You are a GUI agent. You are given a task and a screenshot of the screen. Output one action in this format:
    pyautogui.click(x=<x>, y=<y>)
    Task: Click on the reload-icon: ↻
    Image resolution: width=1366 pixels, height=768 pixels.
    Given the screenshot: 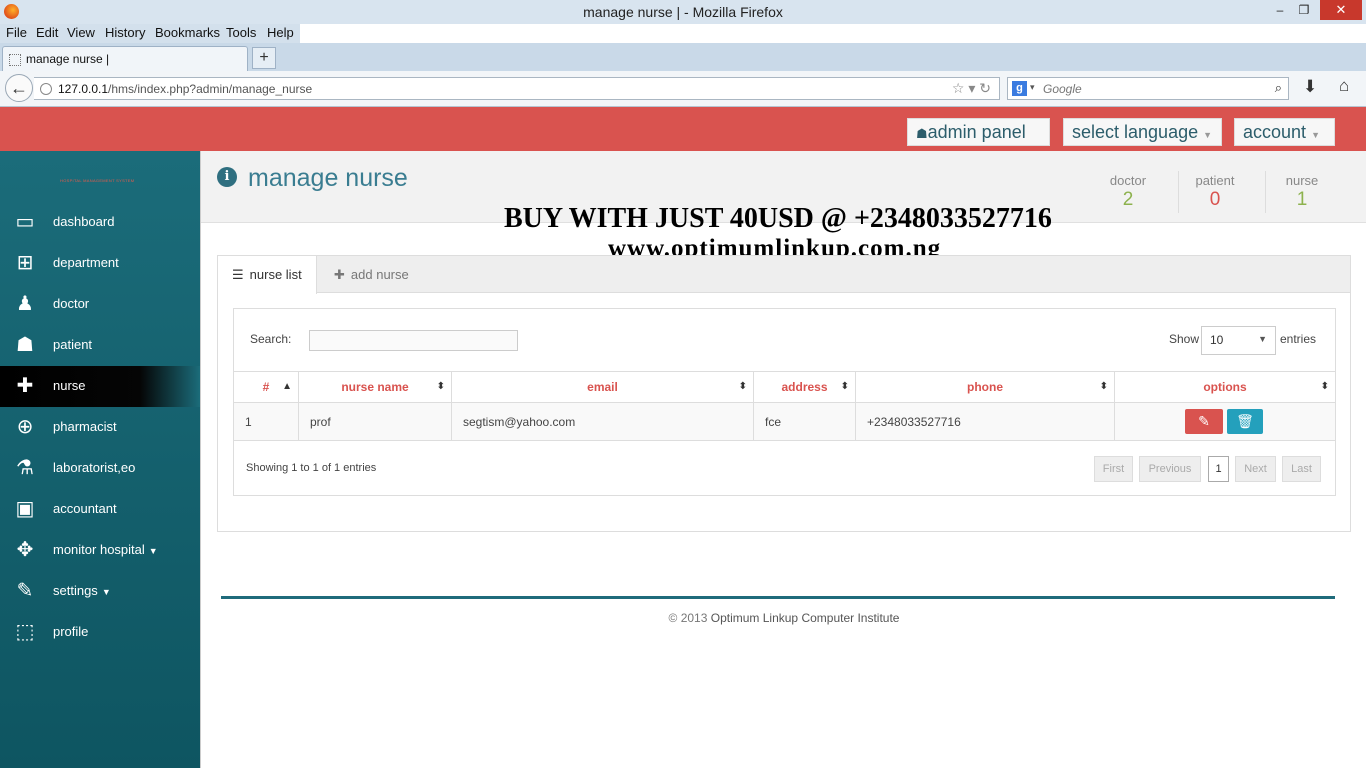 What is the action you would take?
    pyautogui.click(x=985, y=88)
    